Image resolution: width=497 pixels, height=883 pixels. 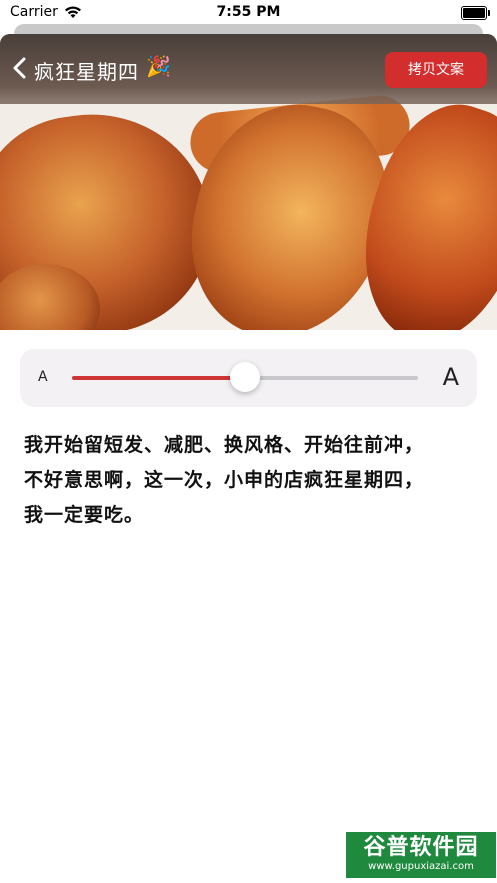 I want to click on status-time: 7:55 PM, so click(x=248, y=12).